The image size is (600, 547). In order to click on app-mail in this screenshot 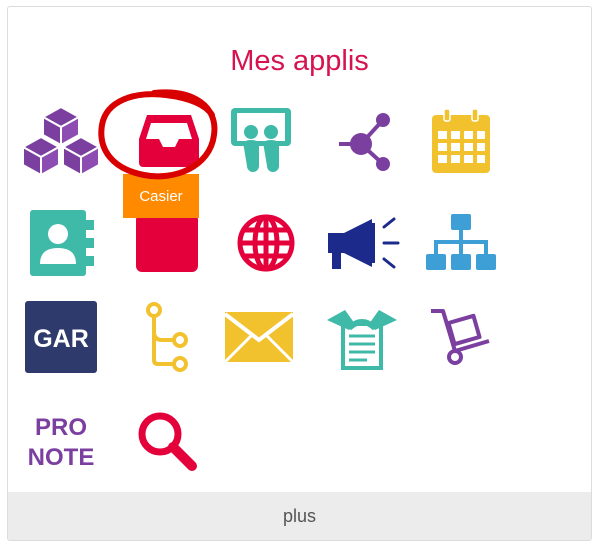, I will do `click(259, 337)`.